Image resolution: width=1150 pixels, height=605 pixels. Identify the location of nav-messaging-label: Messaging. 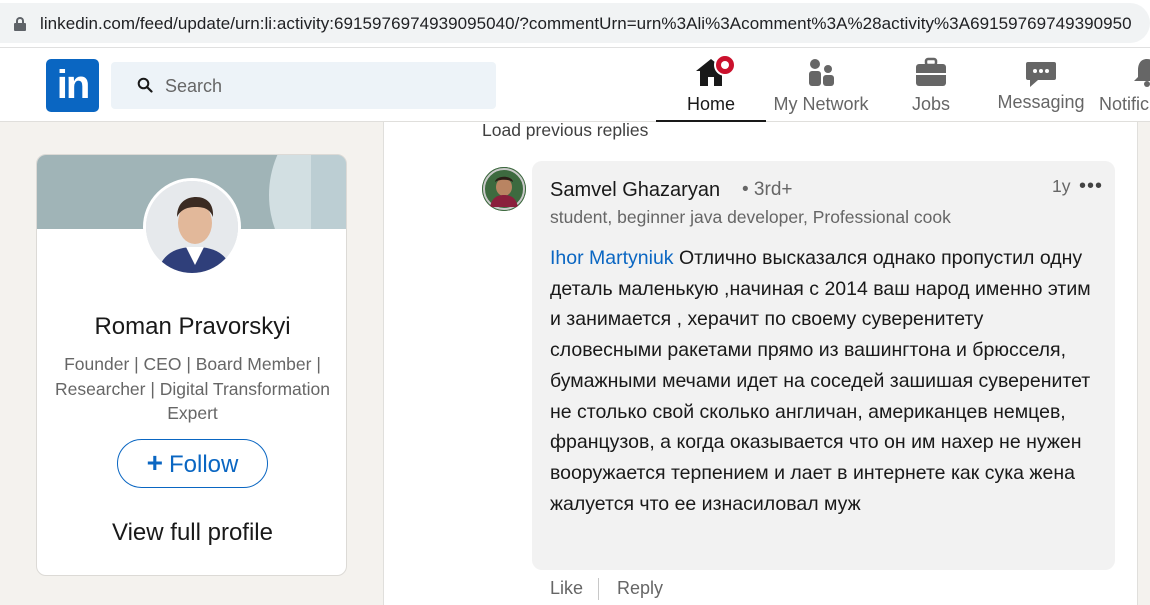
(1041, 102).